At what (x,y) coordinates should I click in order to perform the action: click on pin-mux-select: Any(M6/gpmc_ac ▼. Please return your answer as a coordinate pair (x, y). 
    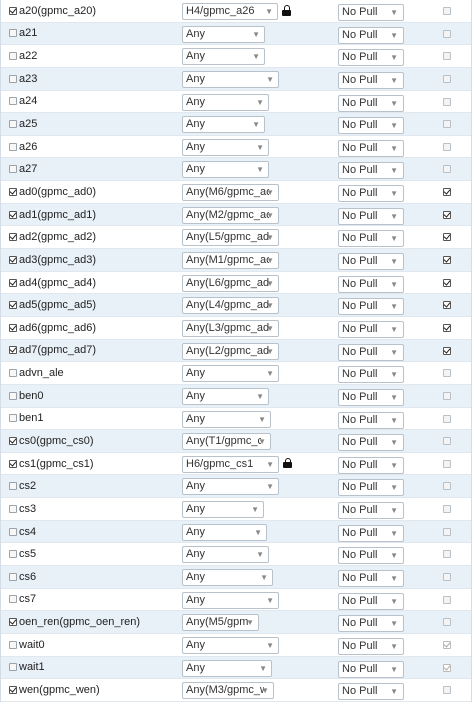
    Looking at the image, I should click on (230, 193).